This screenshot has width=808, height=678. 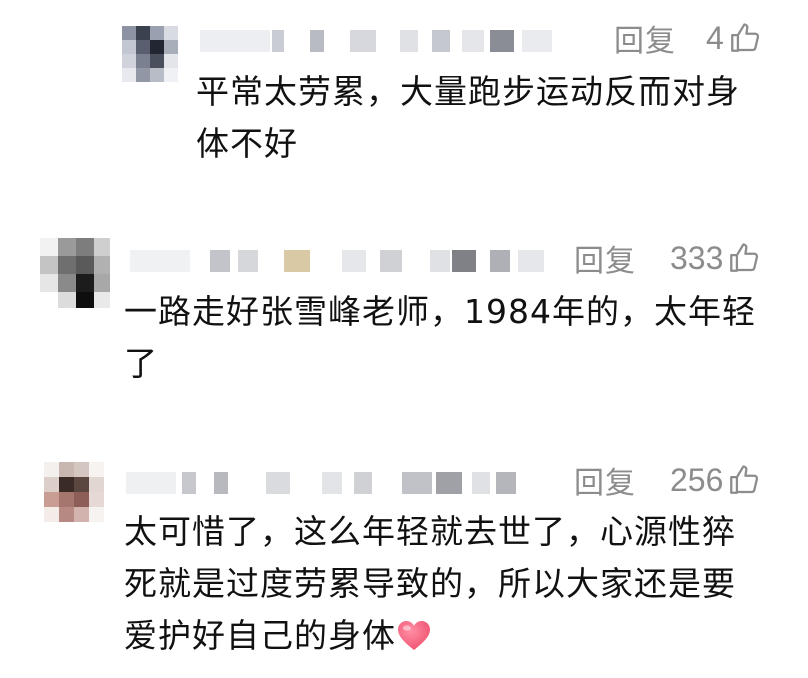 What do you see at coordinates (141, 363) in the screenshot?
I see `comment-line: 了` at bounding box center [141, 363].